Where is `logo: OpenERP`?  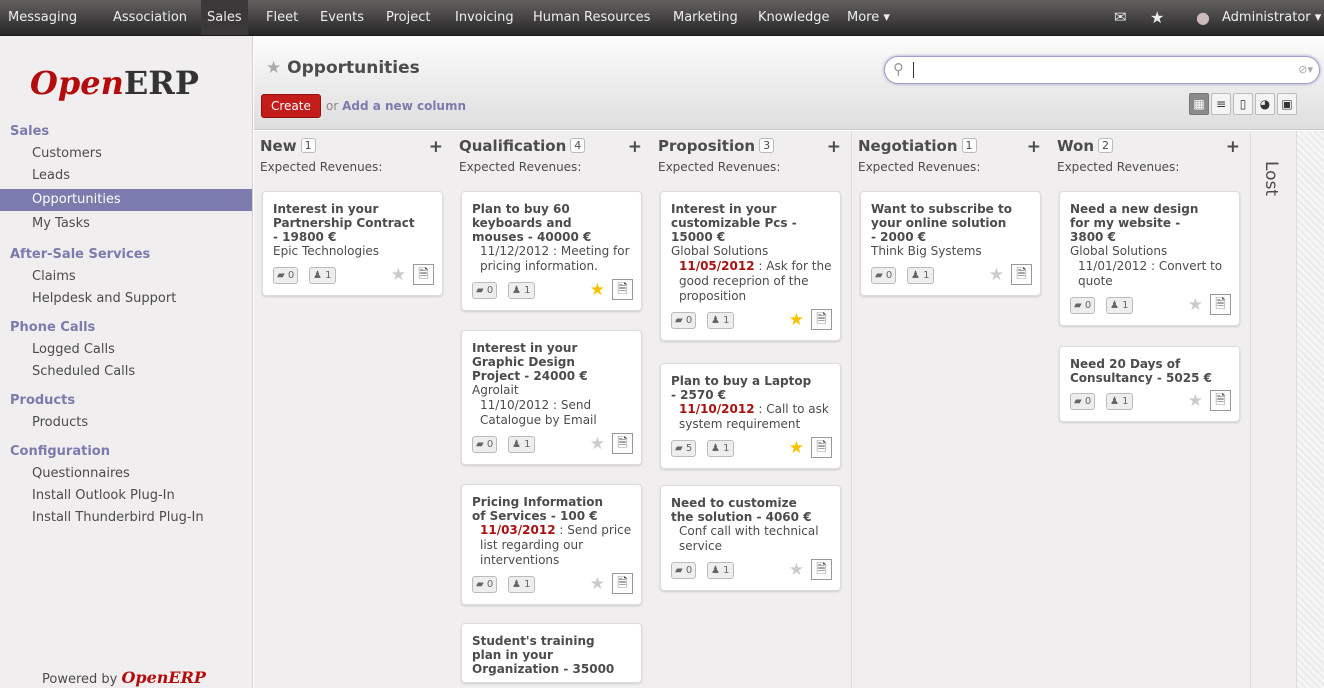 logo: OpenERP is located at coordinates (114, 83).